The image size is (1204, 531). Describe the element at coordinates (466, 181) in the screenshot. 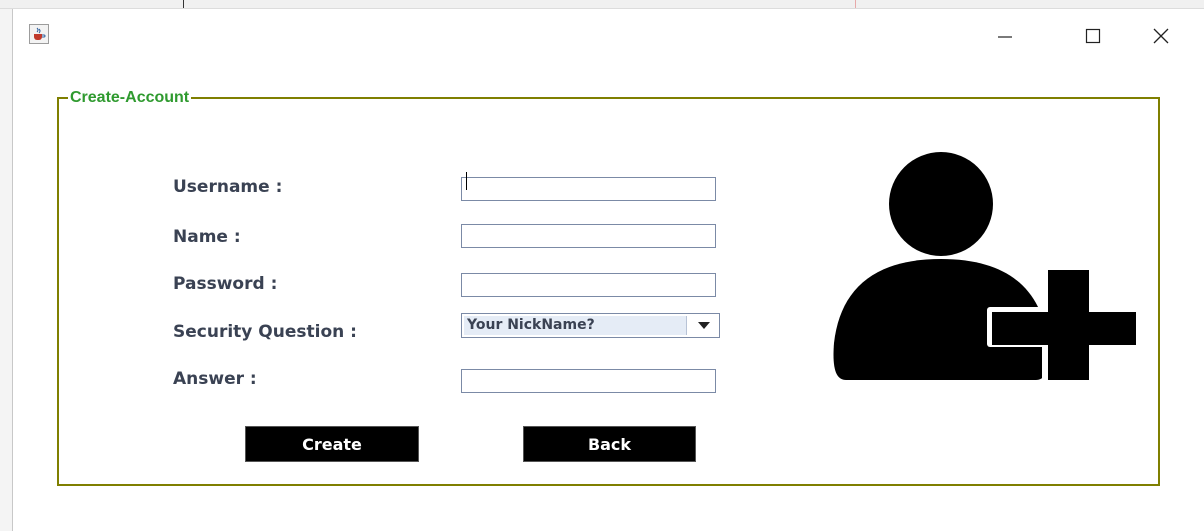

I see `text-caret` at that location.